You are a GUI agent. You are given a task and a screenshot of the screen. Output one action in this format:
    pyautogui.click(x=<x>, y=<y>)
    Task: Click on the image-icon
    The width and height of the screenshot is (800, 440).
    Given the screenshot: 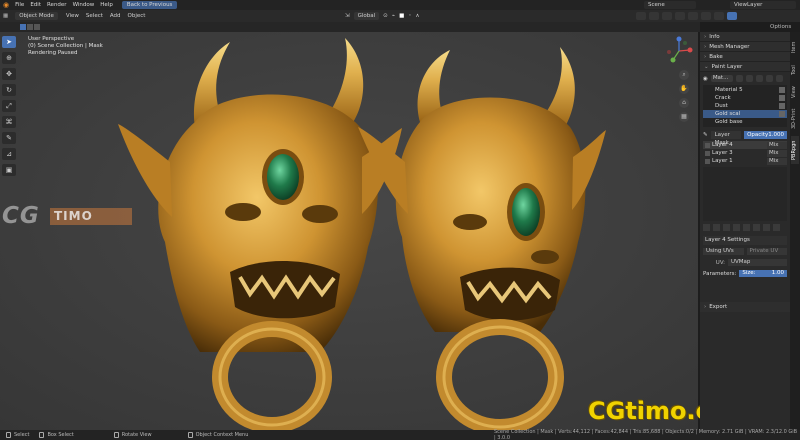 What is the action you would take?
    pyautogui.click(x=736, y=227)
    